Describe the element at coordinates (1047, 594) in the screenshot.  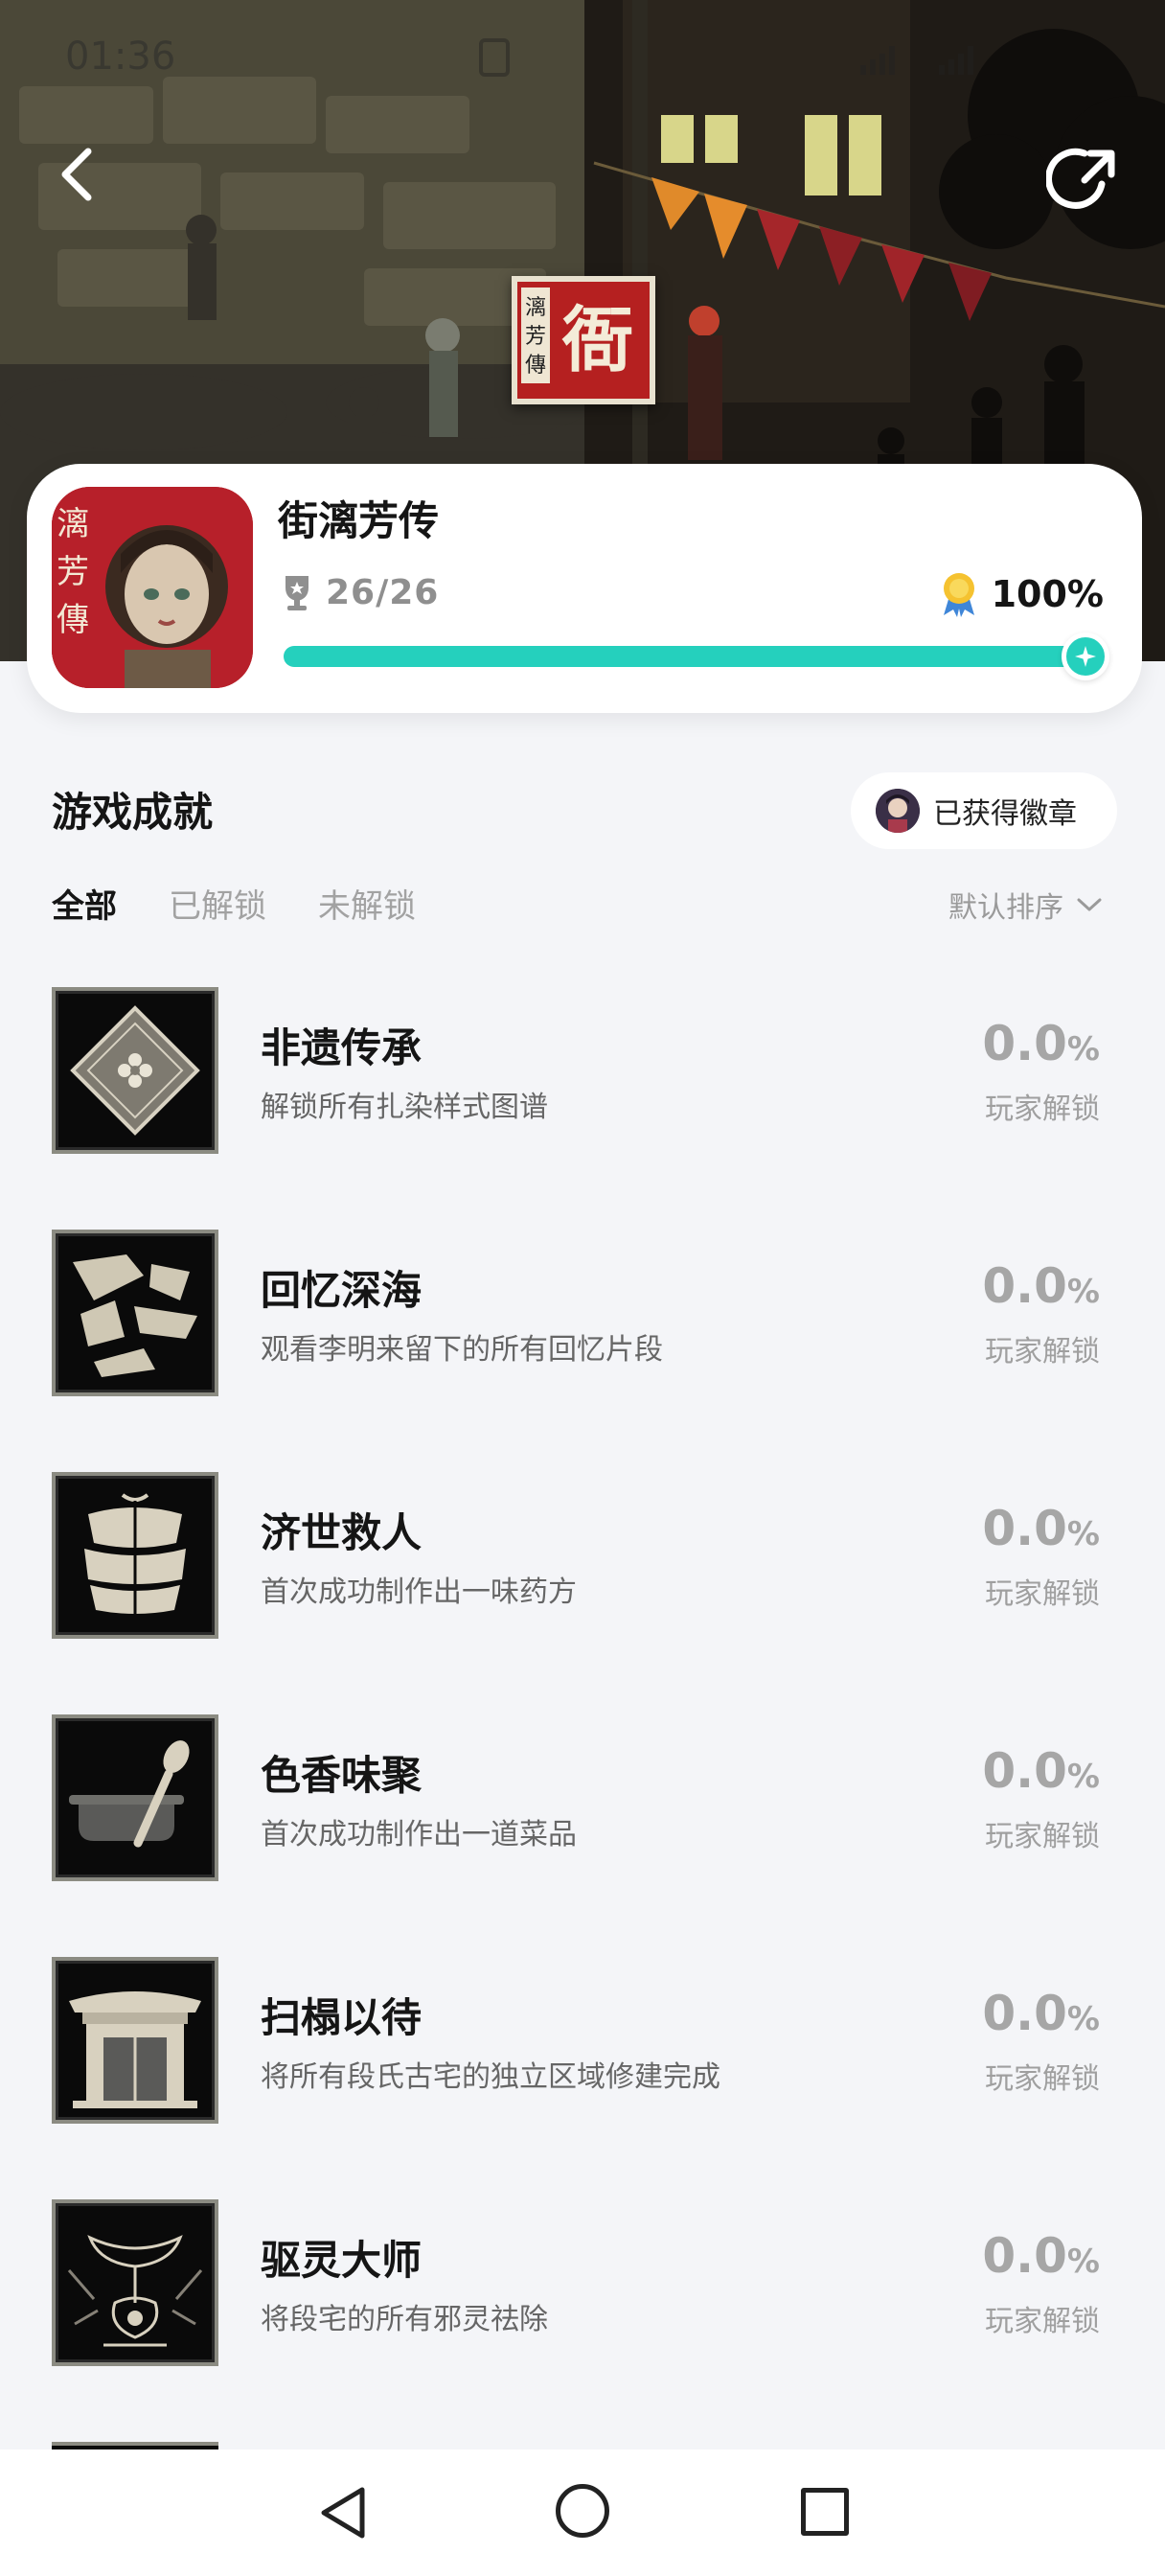
I see `completion-percent-text: 100%` at that location.